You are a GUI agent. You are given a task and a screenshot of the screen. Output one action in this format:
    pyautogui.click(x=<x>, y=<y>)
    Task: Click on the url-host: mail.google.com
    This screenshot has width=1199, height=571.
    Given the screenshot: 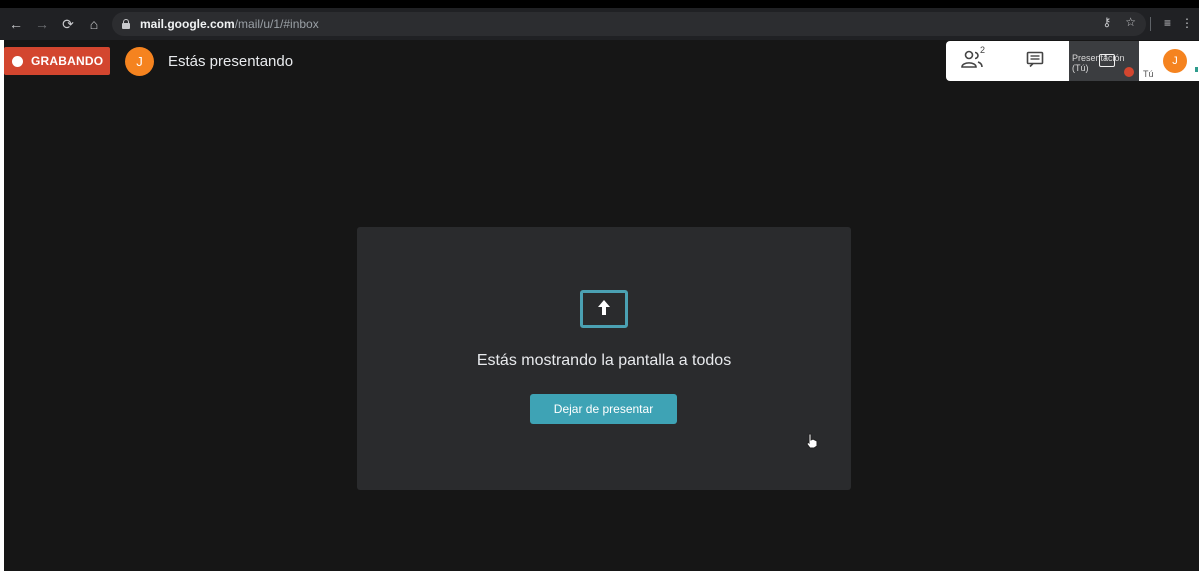 What is the action you would take?
    pyautogui.click(x=187, y=24)
    